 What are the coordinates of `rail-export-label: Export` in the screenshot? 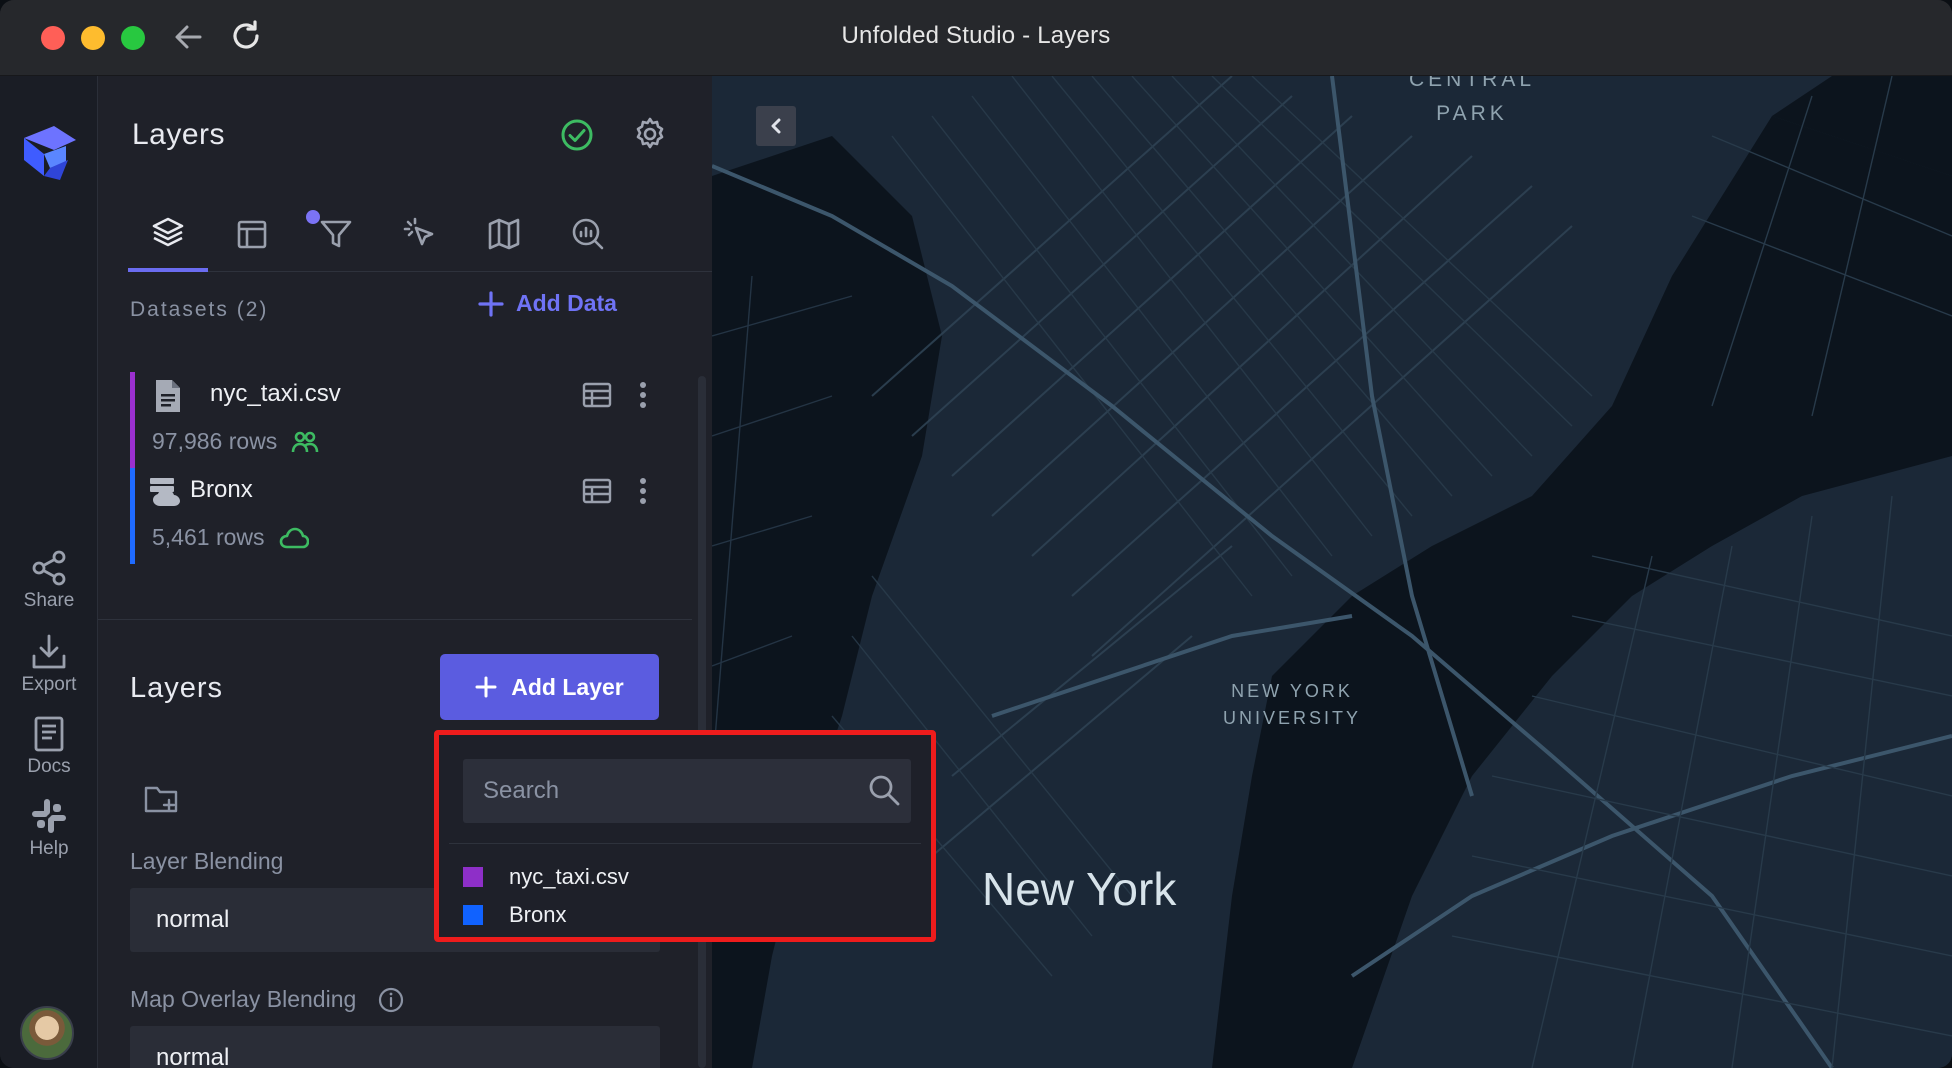 It's located at (49, 684).